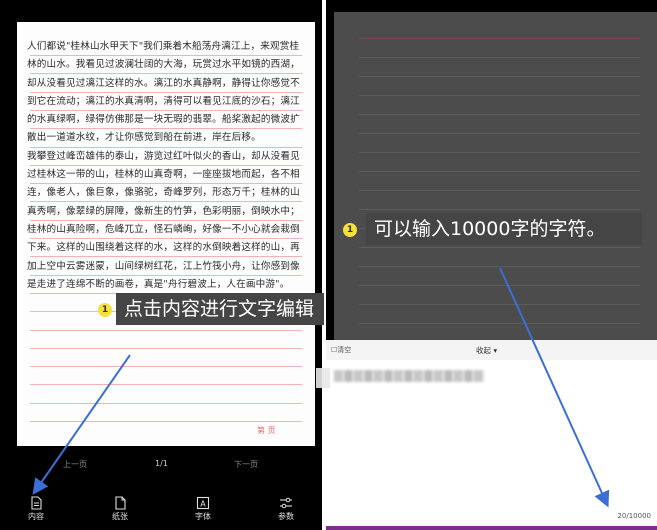 Image resolution: width=657 pixels, height=530 pixels. I want to click on font-icon: A, so click(203, 503).